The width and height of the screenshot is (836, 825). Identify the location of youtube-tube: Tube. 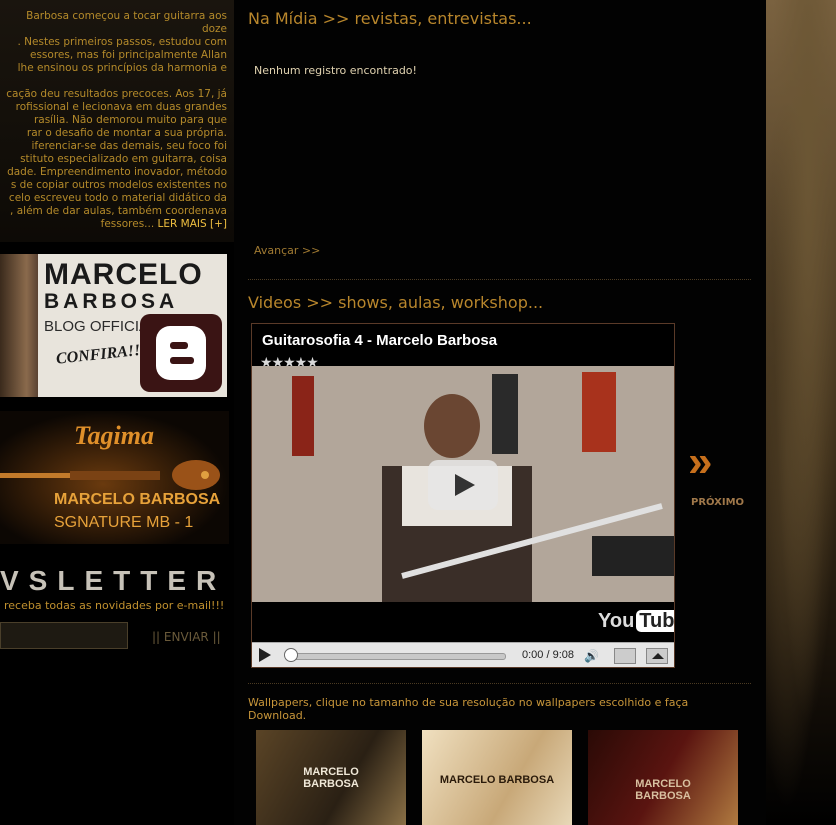
(655, 621).